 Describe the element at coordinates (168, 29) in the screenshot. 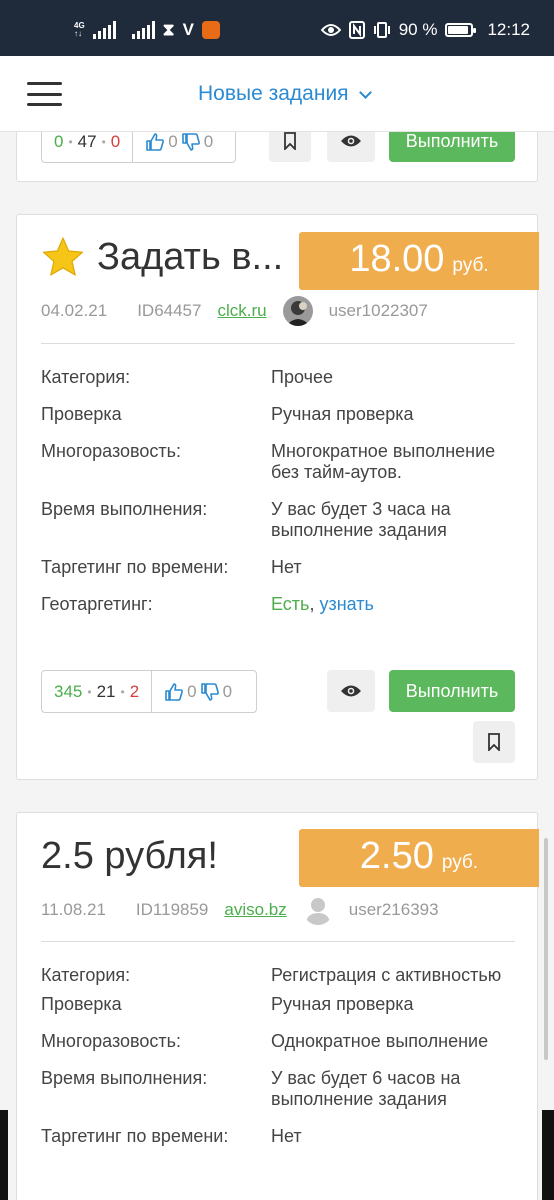

I see `hourglass-icon: ⧗` at that location.